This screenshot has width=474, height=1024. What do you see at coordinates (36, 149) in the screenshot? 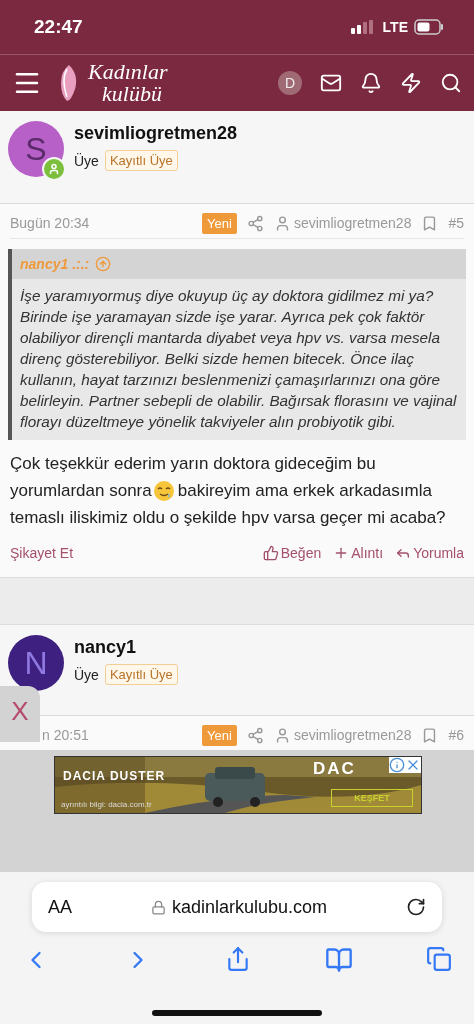
I see `user-avatar: S` at bounding box center [36, 149].